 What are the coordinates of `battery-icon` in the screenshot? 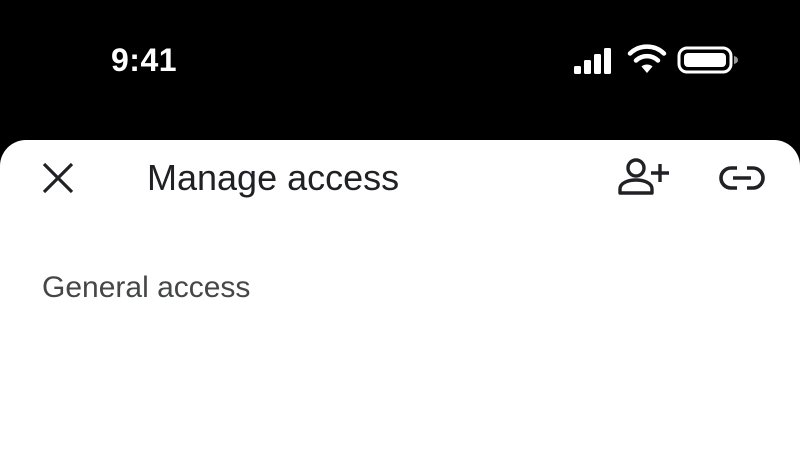 It's located at (707, 60).